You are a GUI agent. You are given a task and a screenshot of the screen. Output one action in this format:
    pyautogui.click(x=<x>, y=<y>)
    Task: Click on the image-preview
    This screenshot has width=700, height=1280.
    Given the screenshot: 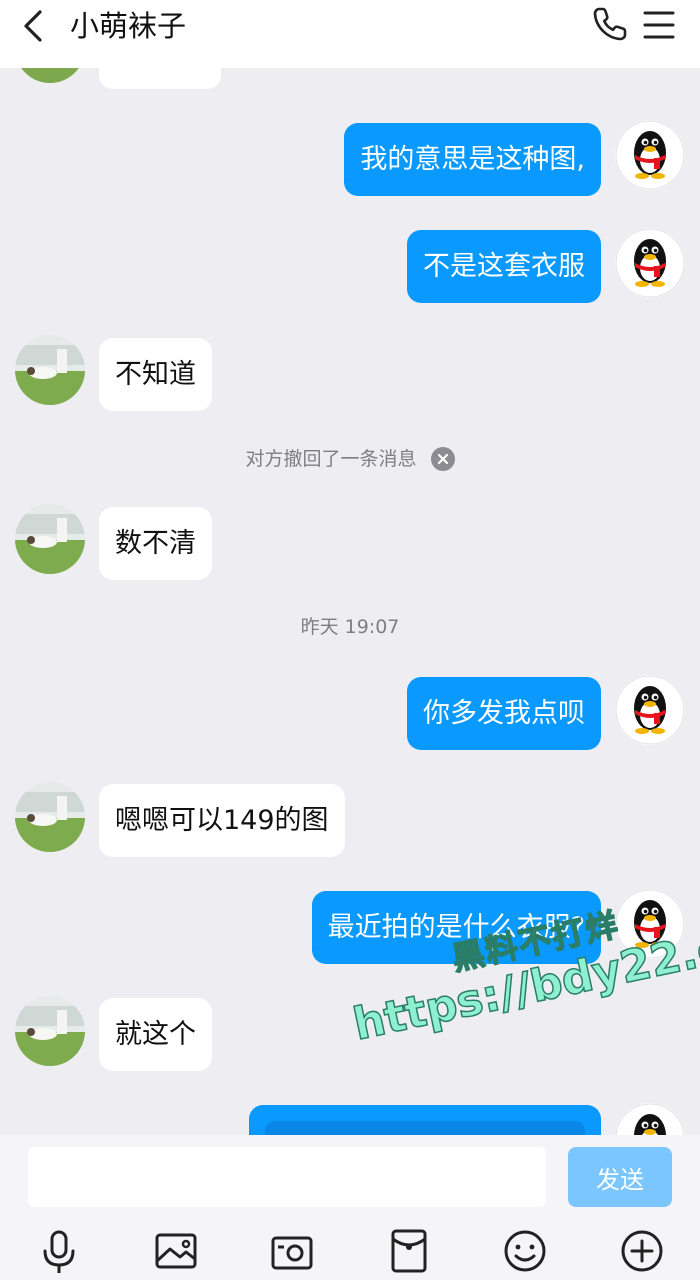 What is the action you would take?
    pyautogui.click(x=425, y=1128)
    